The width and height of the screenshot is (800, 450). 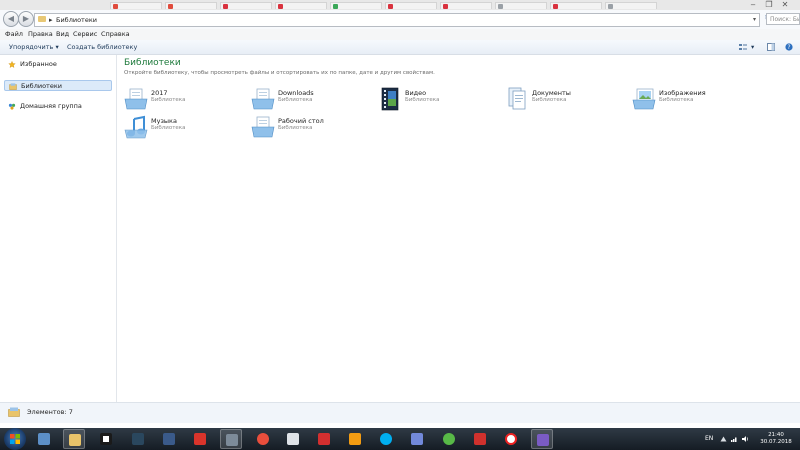 I want to click on navigation-pane: Избранное Библиотеки Домашняя группа, so click(x=58, y=228).